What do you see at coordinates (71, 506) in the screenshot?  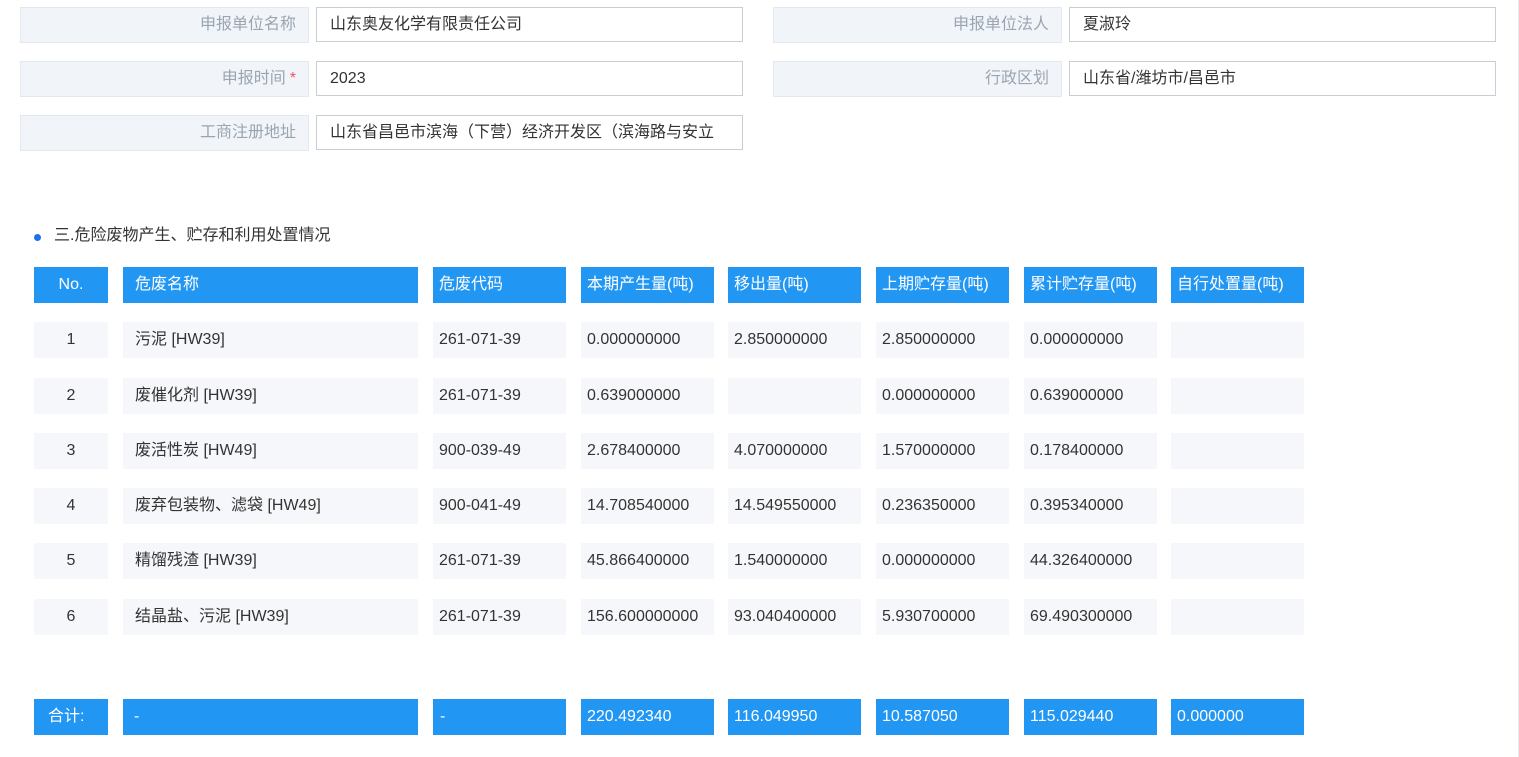 I see `row-no: 4` at bounding box center [71, 506].